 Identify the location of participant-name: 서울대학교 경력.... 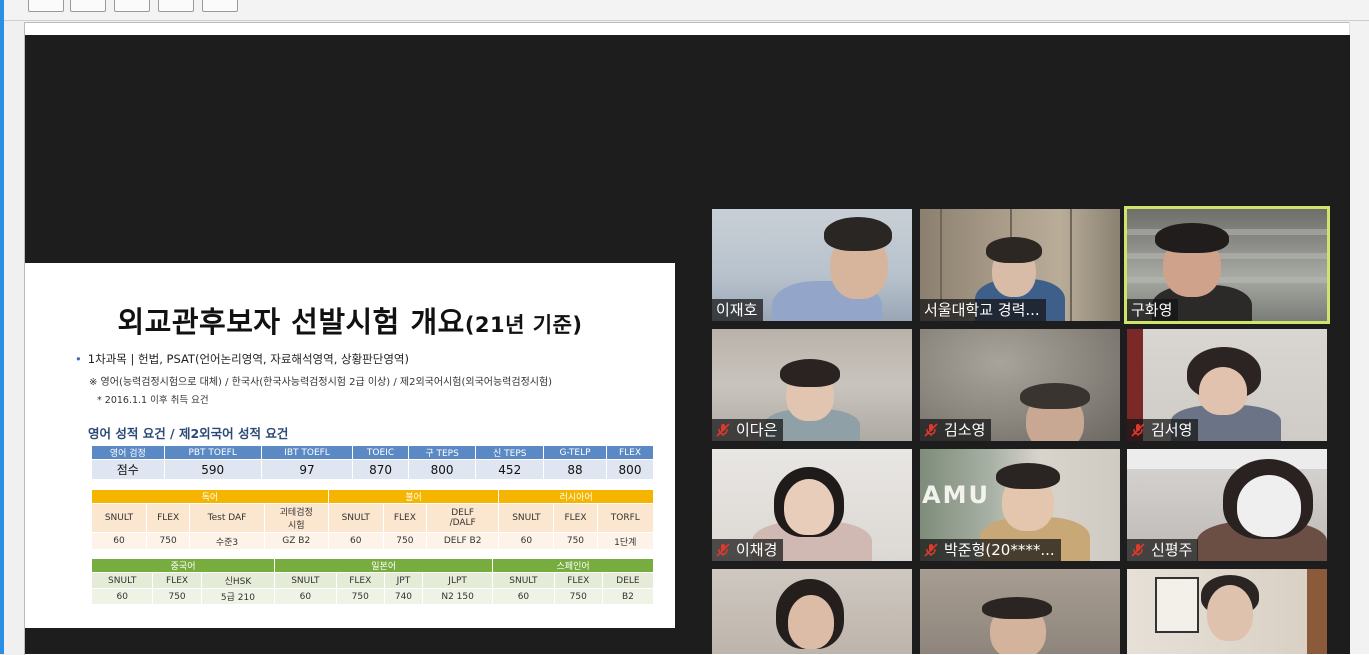
(983, 310).